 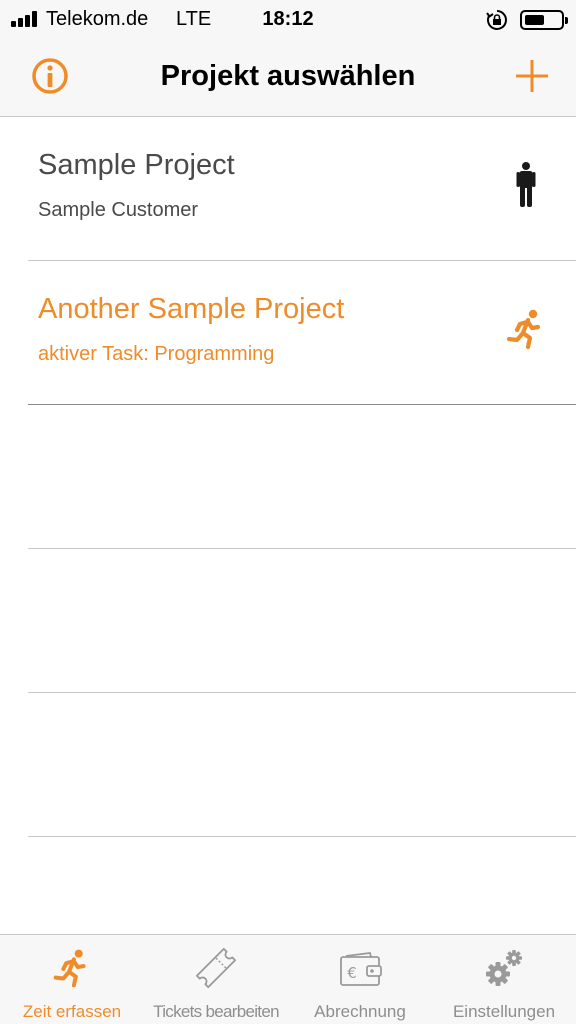 What do you see at coordinates (191, 309) in the screenshot?
I see `project-title: Another Sample Project` at bounding box center [191, 309].